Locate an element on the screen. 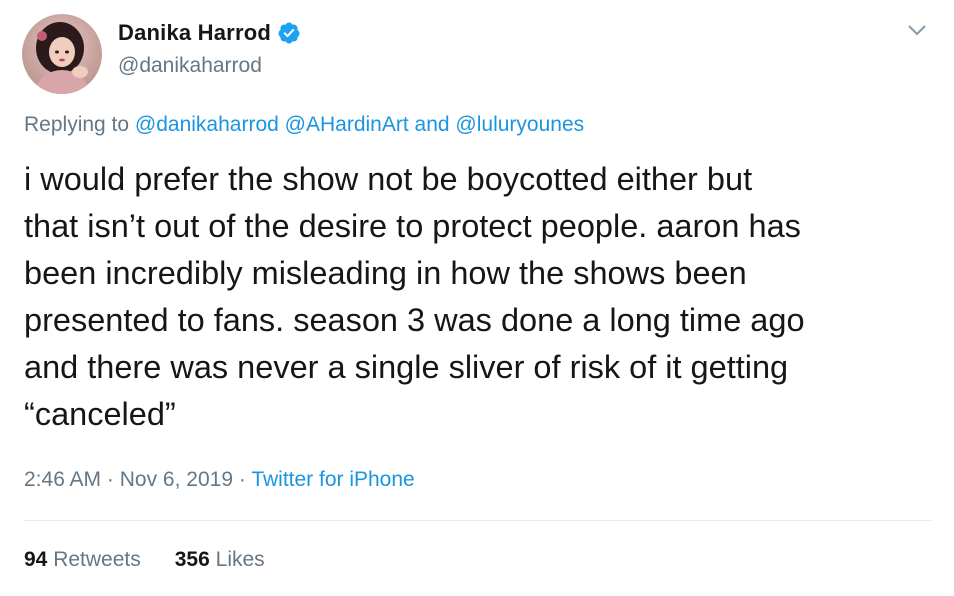 The height and width of the screenshot is (596, 954). tweet-text-line: “canceled” is located at coordinates (100, 414).